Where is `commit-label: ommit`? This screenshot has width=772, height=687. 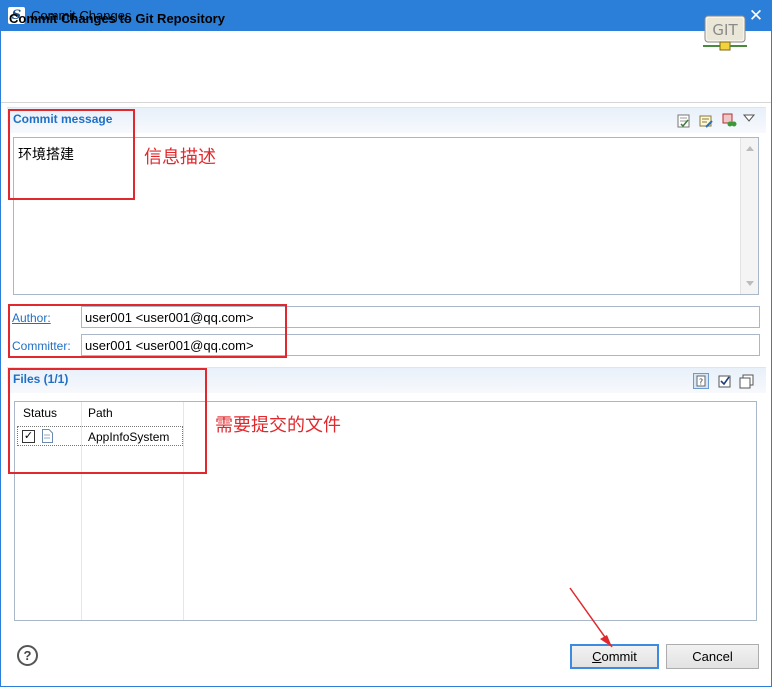 commit-label: ommit is located at coordinates (619, 656).